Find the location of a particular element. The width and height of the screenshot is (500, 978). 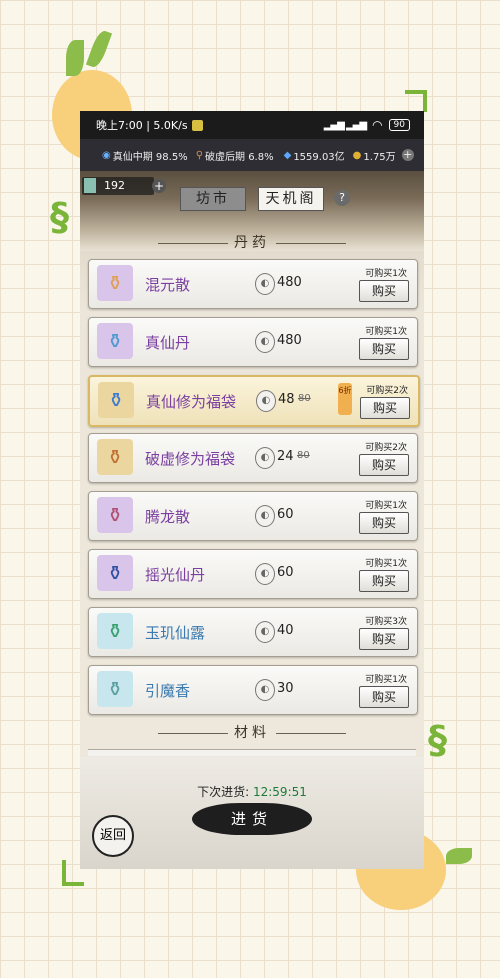

purchase-limit: 可购买3次 is located at coordinates (386, 622).